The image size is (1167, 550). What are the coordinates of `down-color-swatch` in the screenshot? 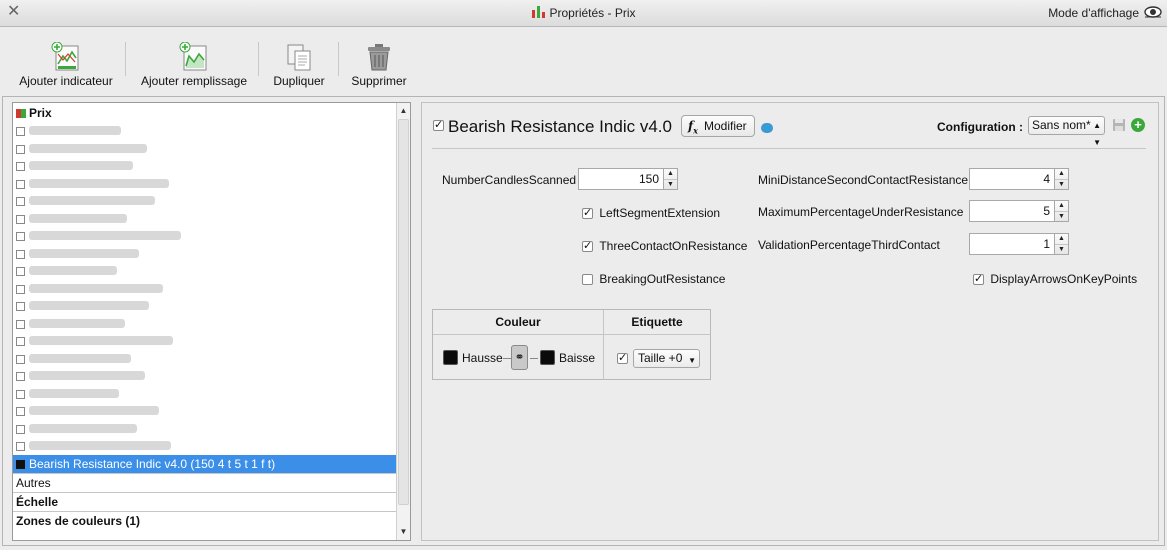 It's located at (547, 357).